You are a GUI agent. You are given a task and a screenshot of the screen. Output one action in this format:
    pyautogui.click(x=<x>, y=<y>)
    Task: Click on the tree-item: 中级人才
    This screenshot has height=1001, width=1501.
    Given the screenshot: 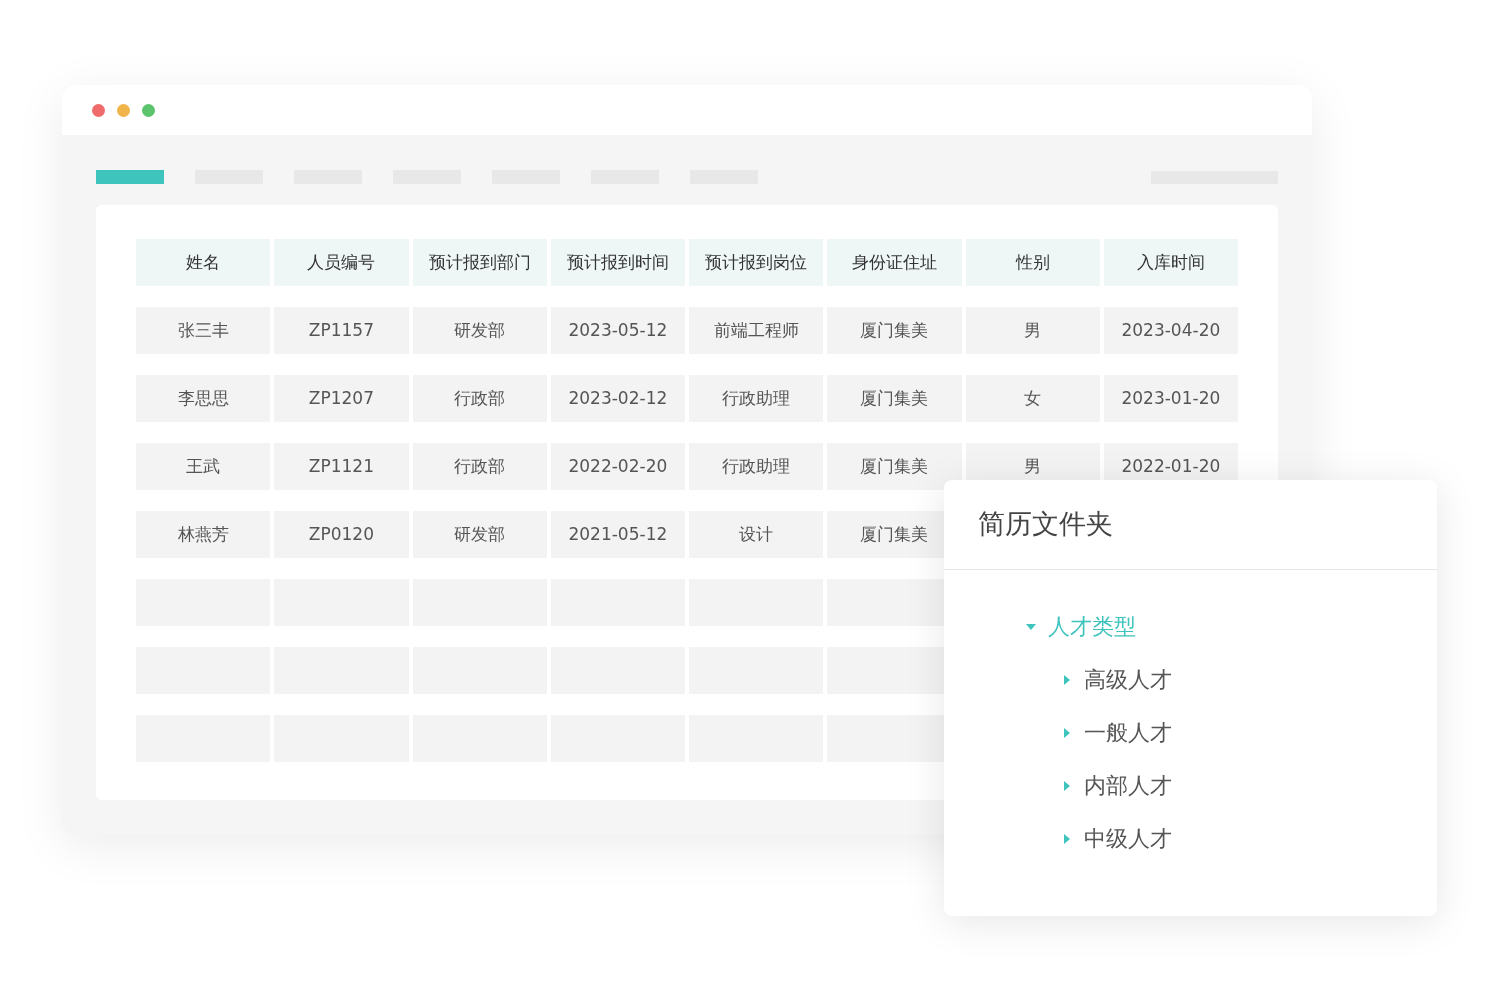 What is the action you would take?
    pyautogui.click(x=1249, y=838)
    